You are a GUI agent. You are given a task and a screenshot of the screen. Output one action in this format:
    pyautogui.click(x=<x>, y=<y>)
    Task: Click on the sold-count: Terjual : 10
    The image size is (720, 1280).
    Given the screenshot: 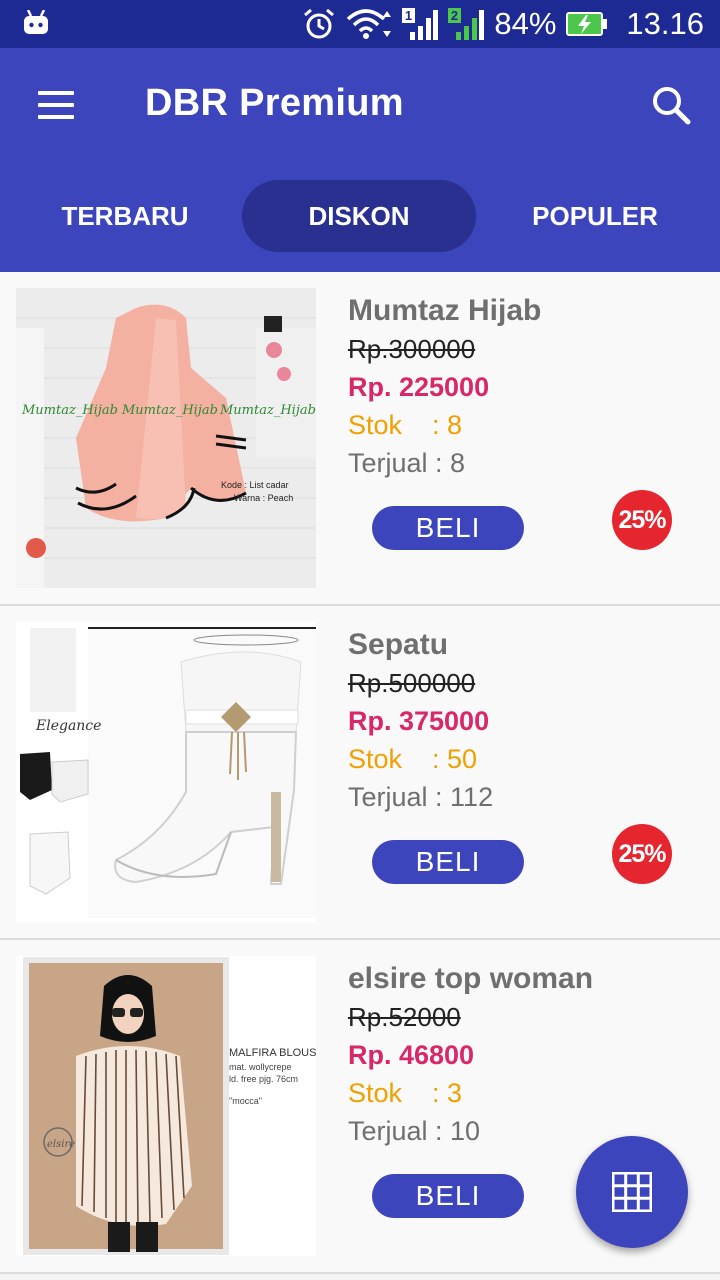 What is the action you would take?
    pyautogui.click(x=414, y=1131)
    